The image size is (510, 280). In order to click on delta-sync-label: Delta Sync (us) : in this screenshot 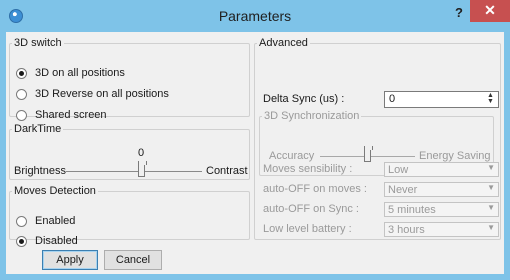, I will do `click(304, 99)`.